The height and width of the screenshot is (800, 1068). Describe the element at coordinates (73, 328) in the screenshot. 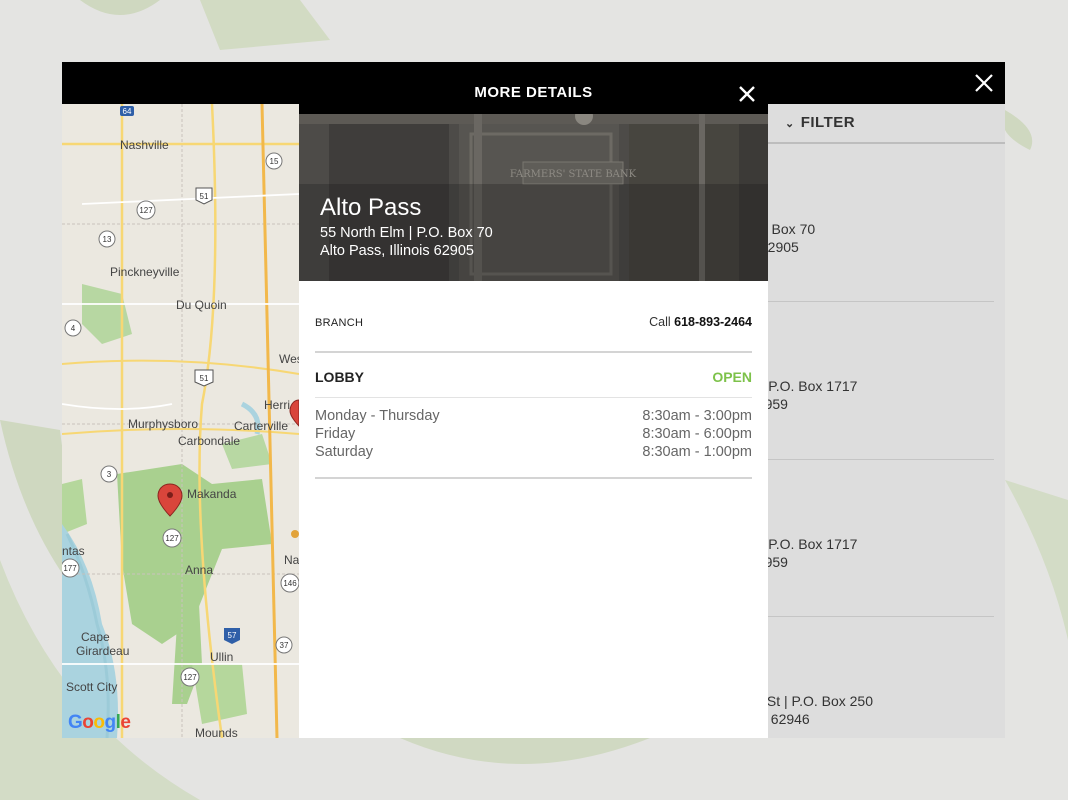

I see `svg-text: 4` at that location.